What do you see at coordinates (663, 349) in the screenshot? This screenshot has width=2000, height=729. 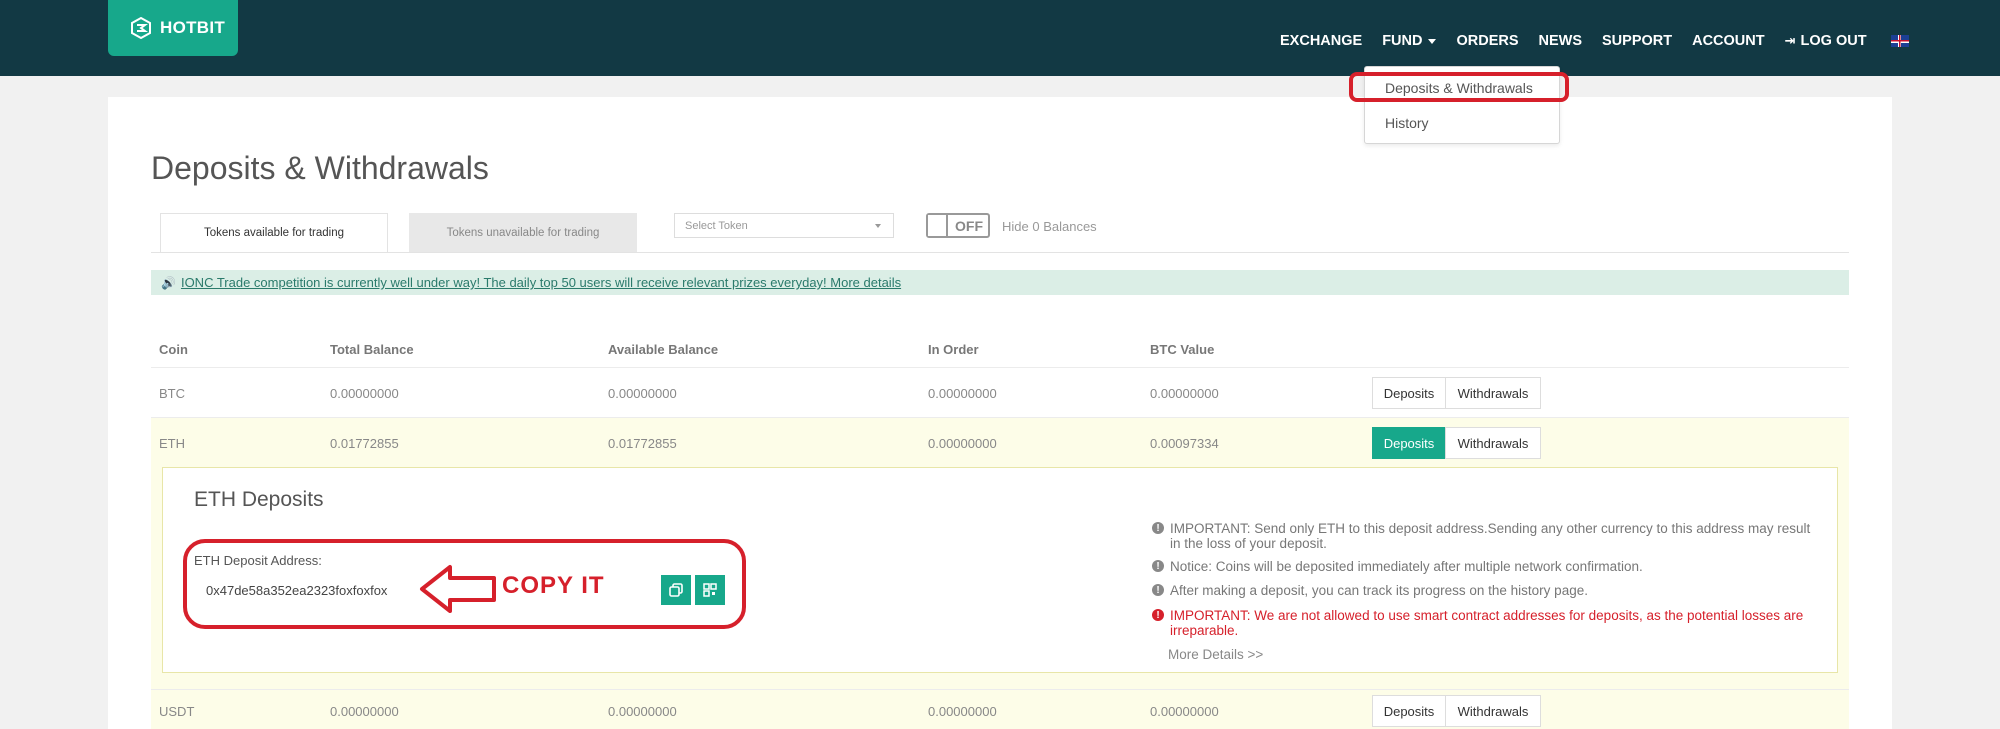 I see `col-header-available-balance: Available Balance` at bounding box center [663, 349].